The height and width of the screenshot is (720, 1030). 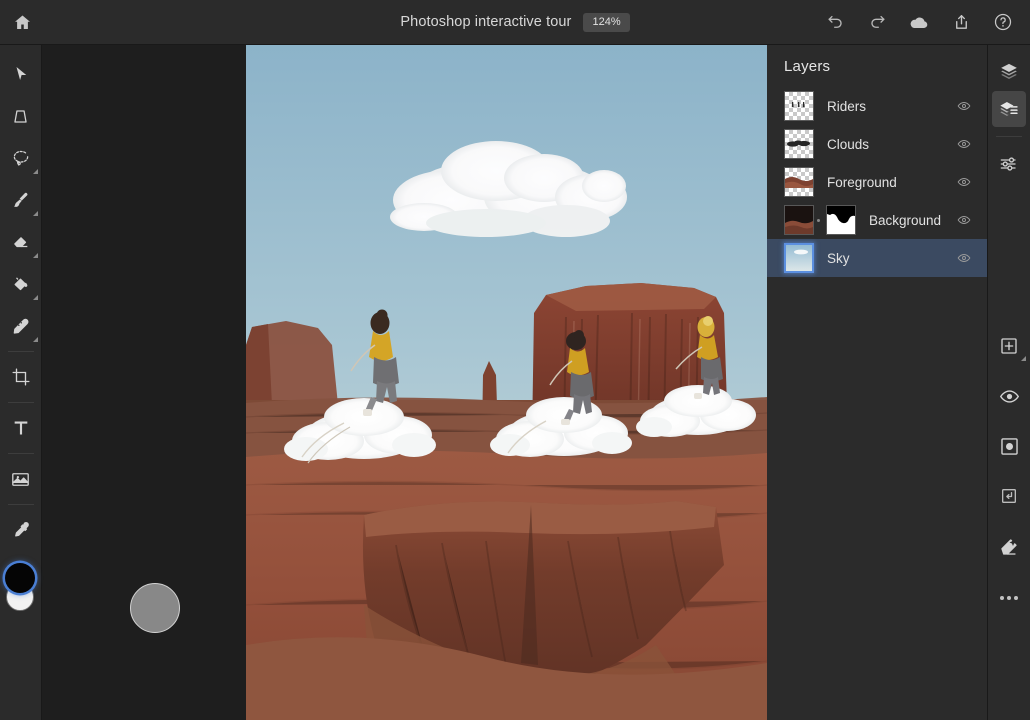 What do you see at coordinates (818, 220) in the screenshot?
I see `mask-link-dot` at bounding box center [818, 220].